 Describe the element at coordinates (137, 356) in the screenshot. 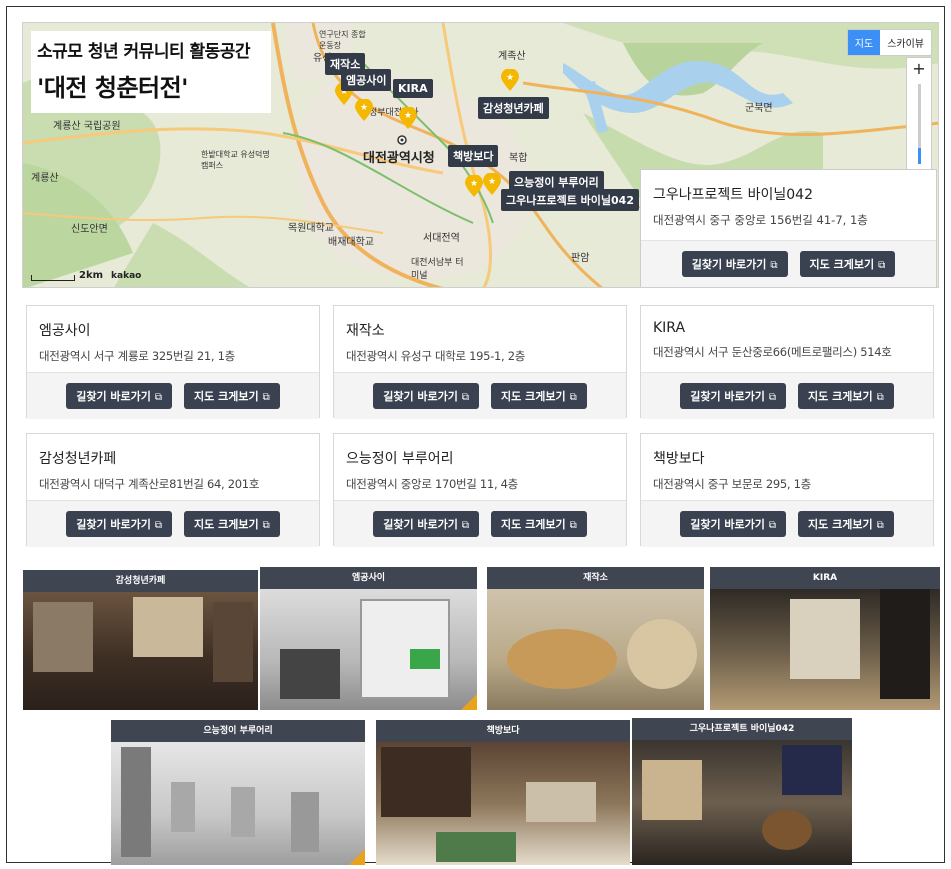

I see `card-place-address: 대전광역시 서구 계룡로 325번길 21, 1층` at that location.